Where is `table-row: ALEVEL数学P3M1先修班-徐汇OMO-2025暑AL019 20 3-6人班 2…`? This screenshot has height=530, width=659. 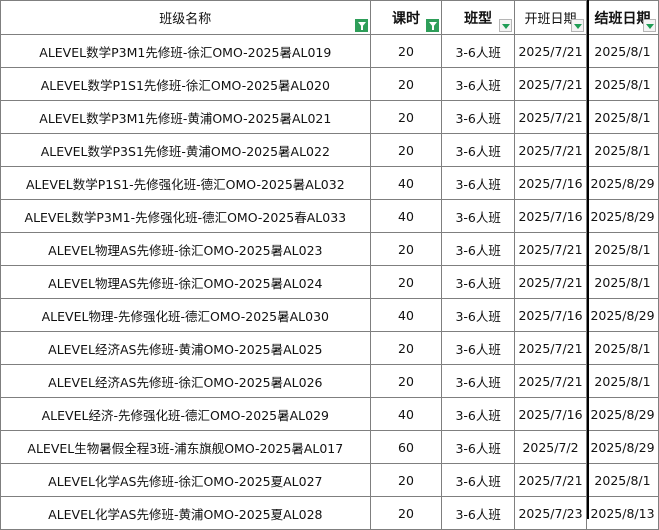
table-row: ALEVEL数学P3M1先修班-徐汇OMO-2025暑AL019 20 3-6人班 2… is located at coordinates (329, 51).